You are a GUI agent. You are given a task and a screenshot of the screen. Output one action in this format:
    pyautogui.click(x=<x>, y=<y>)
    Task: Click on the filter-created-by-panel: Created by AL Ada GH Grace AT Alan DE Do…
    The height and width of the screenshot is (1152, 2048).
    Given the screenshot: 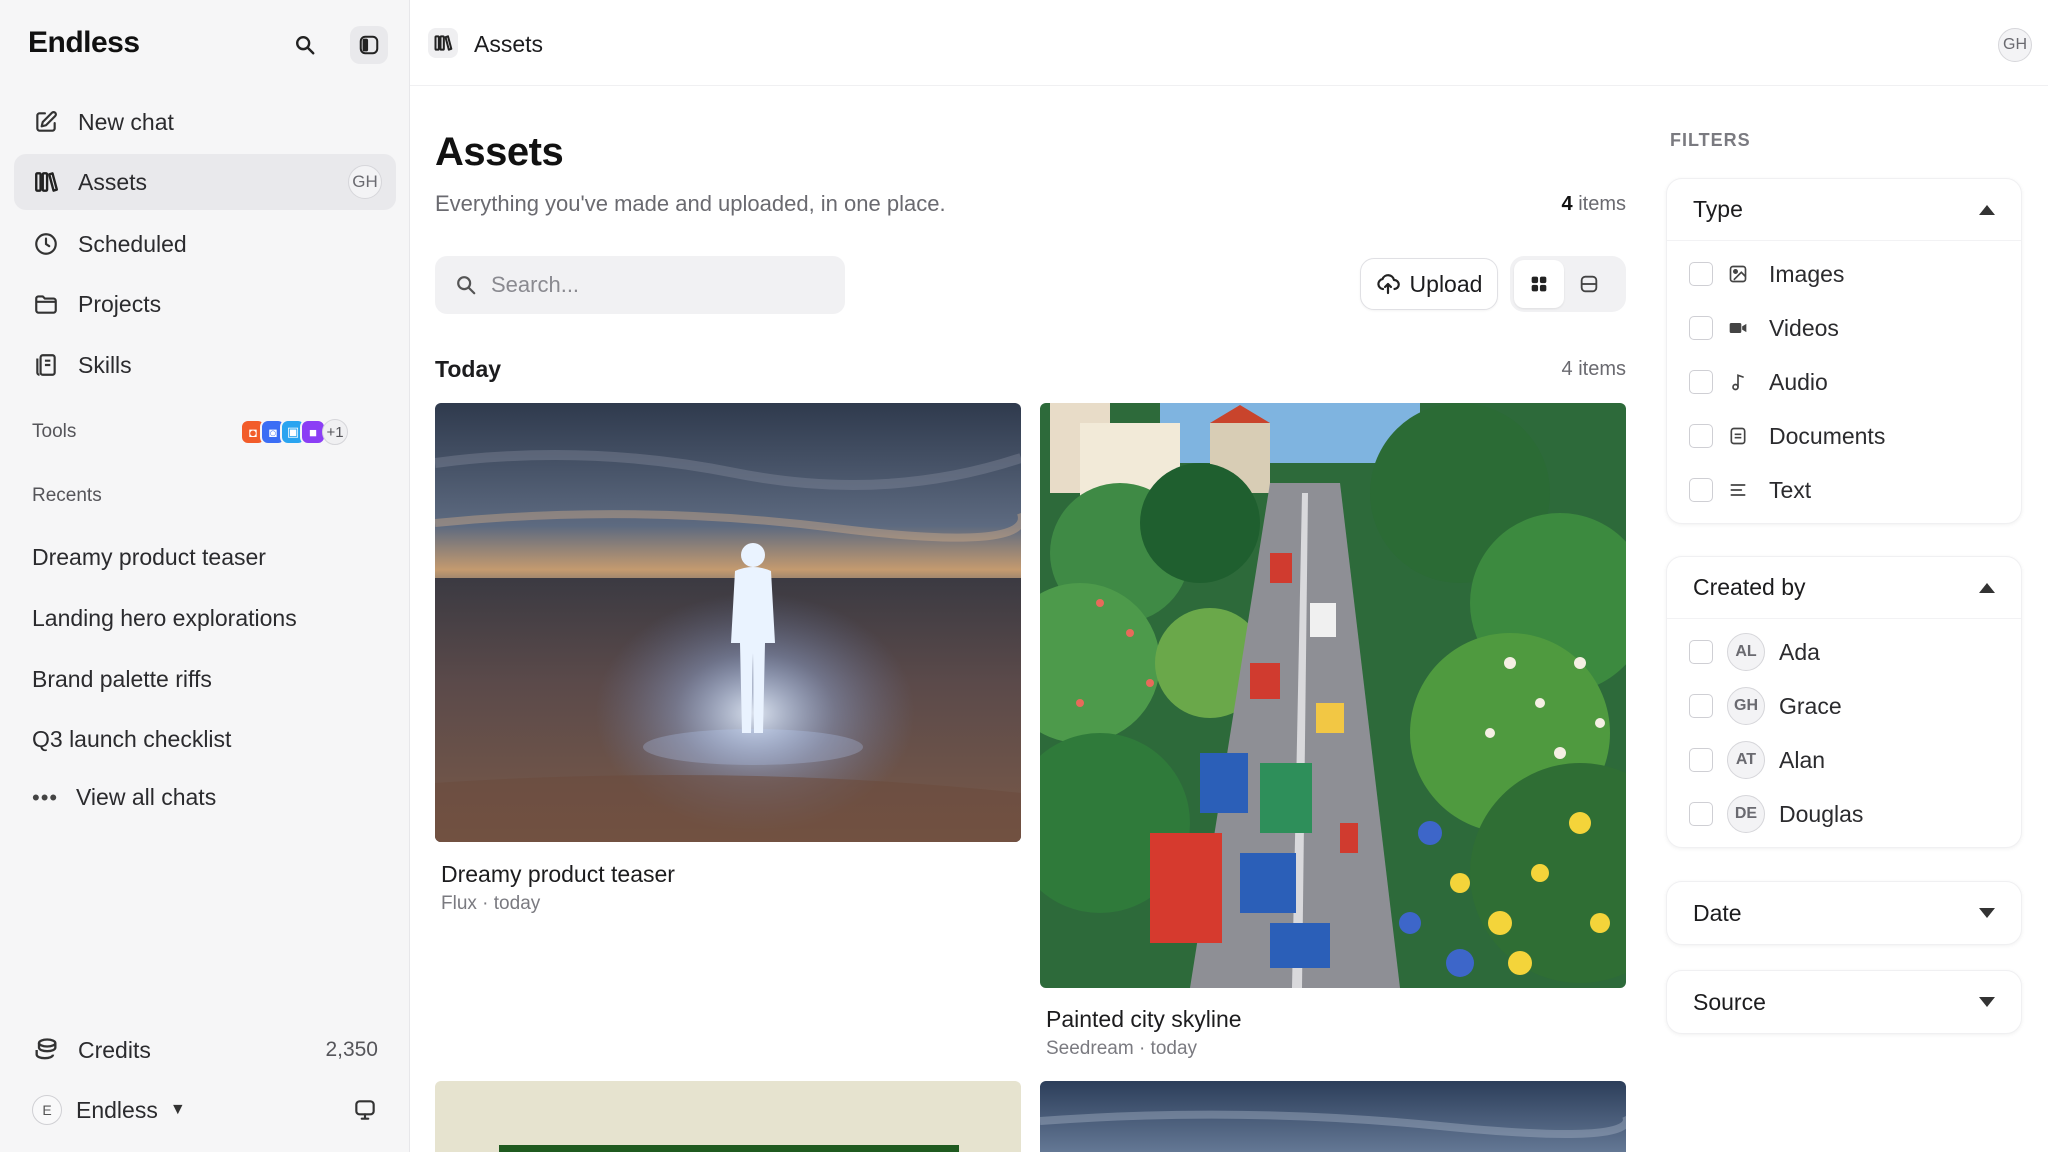 What is the action you would take?
    pyautogui.click(x=1844, y=702)
    